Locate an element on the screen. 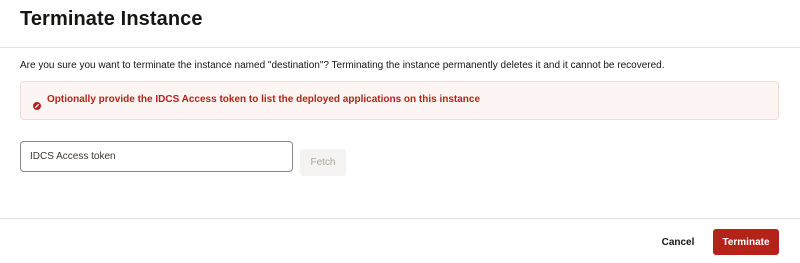 The height and width of the screenshot is (263, 800). dialog-title: Terminate Instance is located at coordinates (111, 19).